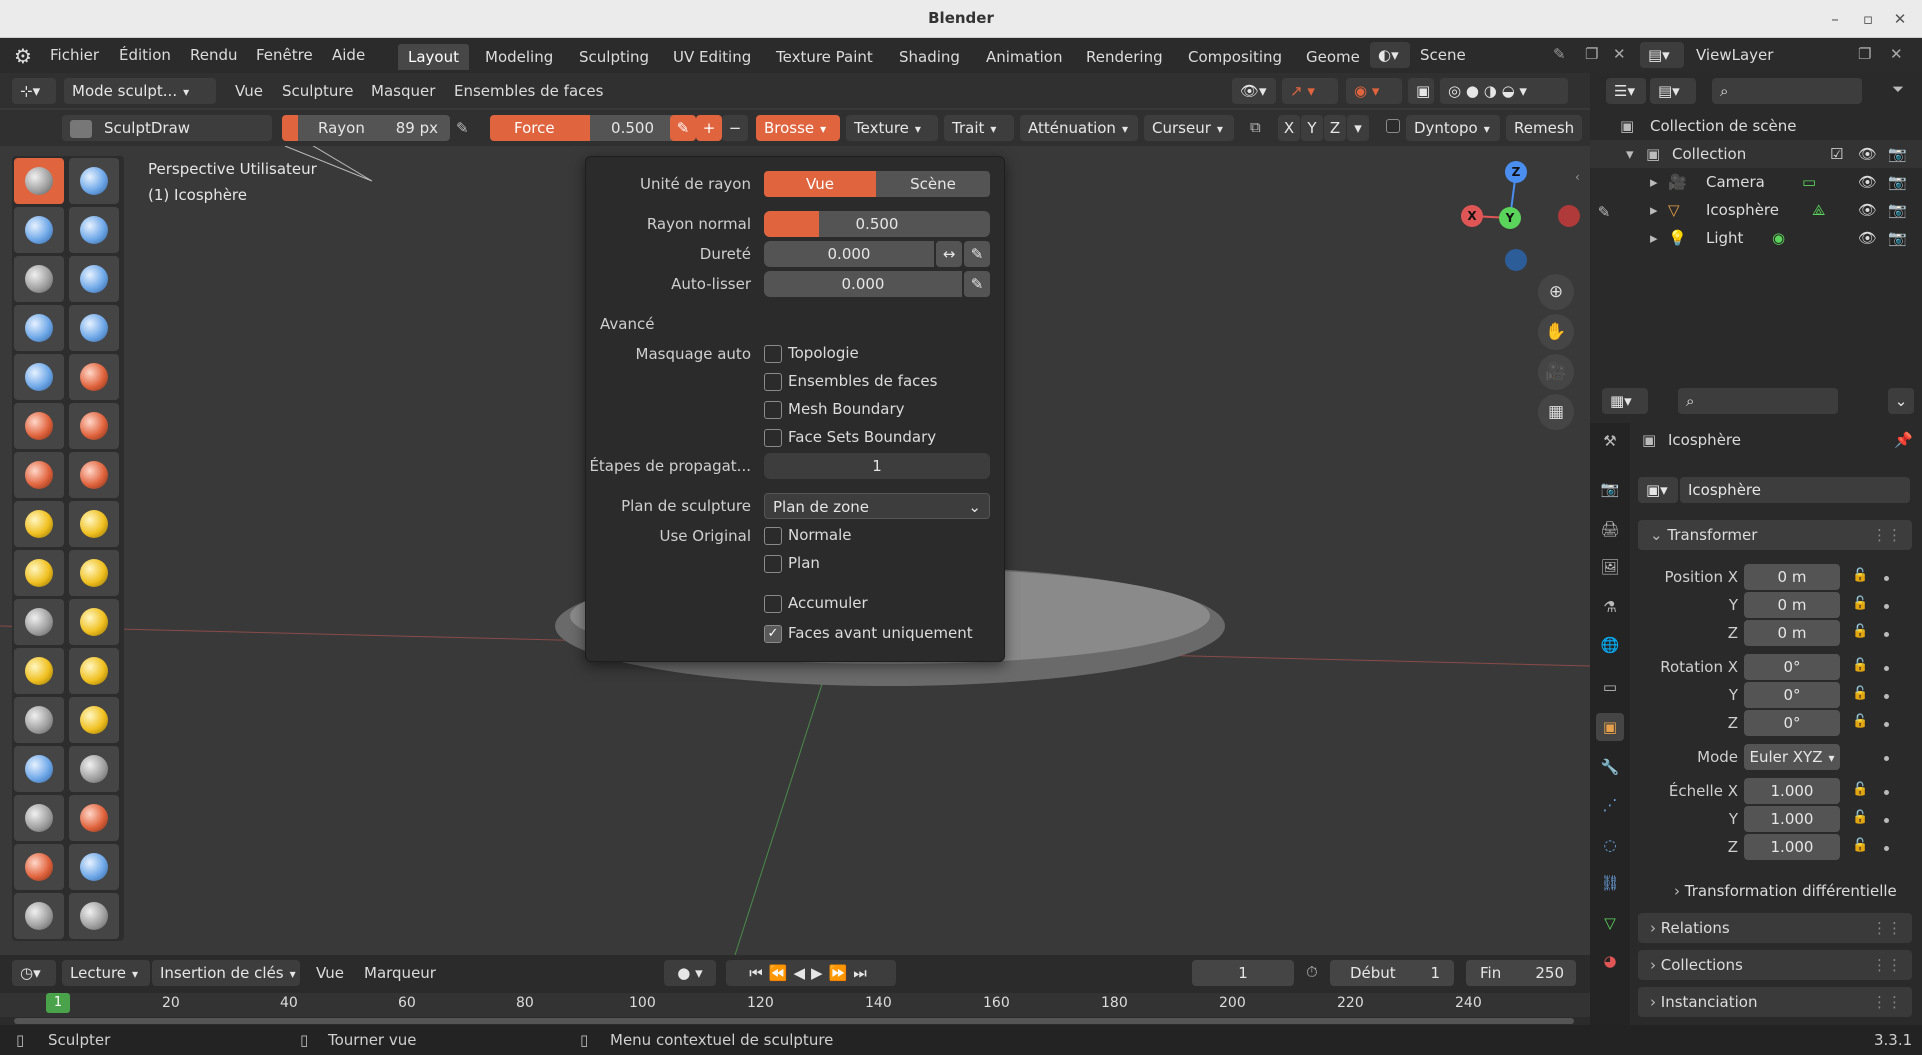 Image resolution: width=1922 pixels, height=1055 pixels. Describe the element at coordinates (794, 1021) in the screenshot. I see `timeline-scrollbar` at that location.